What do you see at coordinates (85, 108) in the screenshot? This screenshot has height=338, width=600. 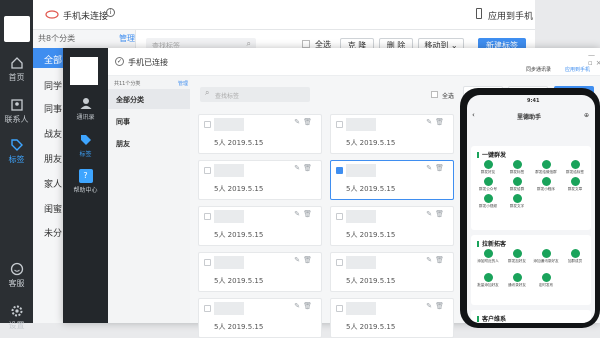 I see `front-rail-contacts: 通讯录` at bounding box center [85, 108].